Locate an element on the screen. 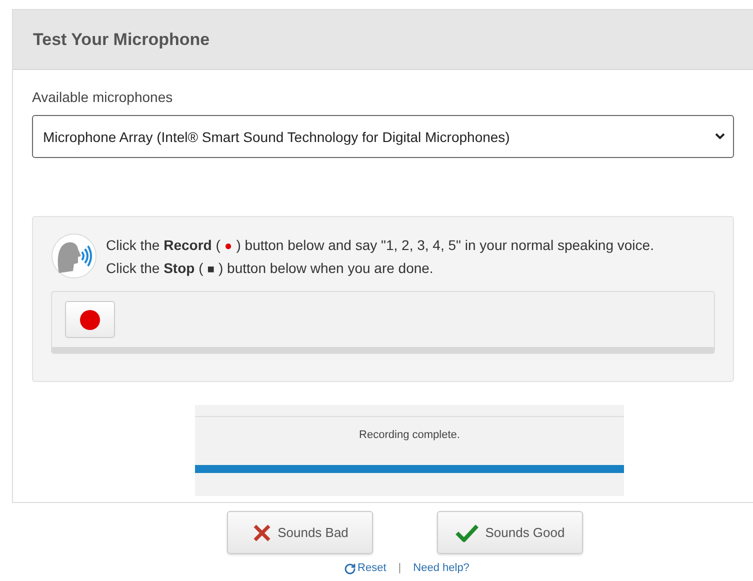 The width and height of the screenshot is (753, 581). page-title: Test Your Microphone is located at coordinates (121, 40).